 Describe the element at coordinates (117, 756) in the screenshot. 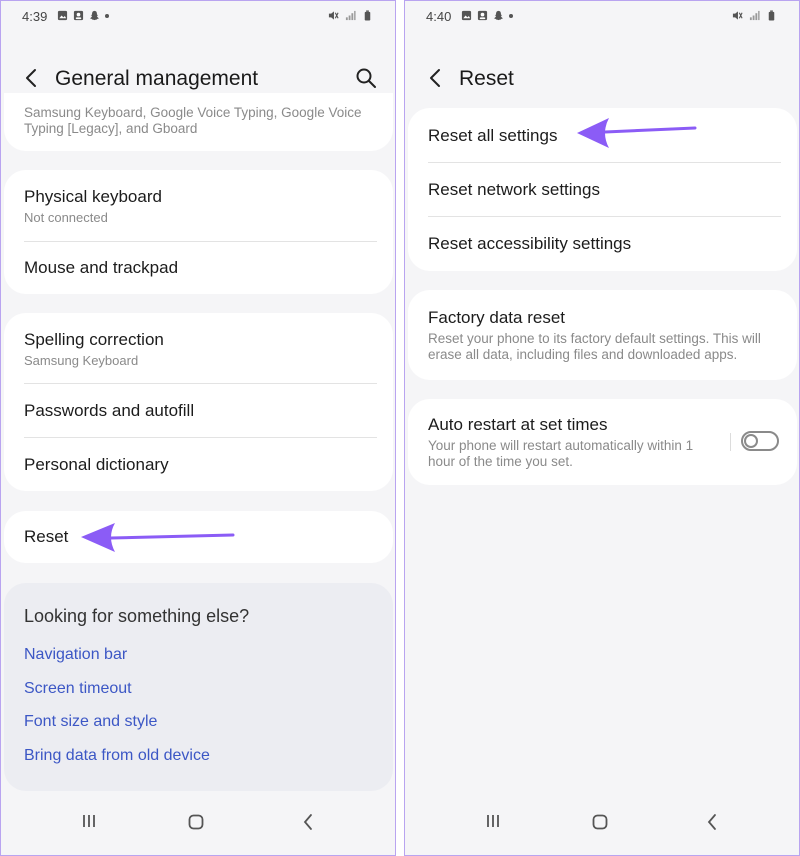

I see `link-bring-data: Bring data from old device` at that location.